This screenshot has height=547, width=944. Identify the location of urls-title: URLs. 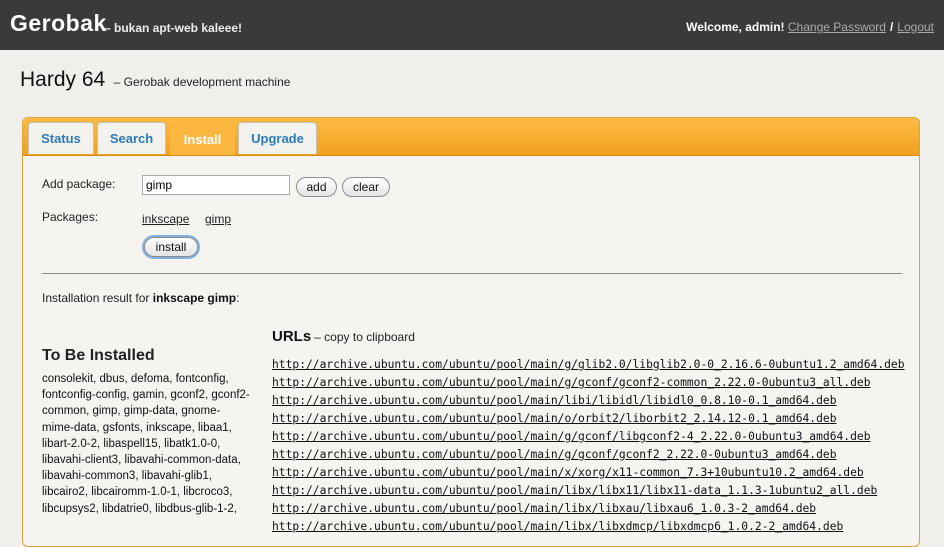
(292, 336).